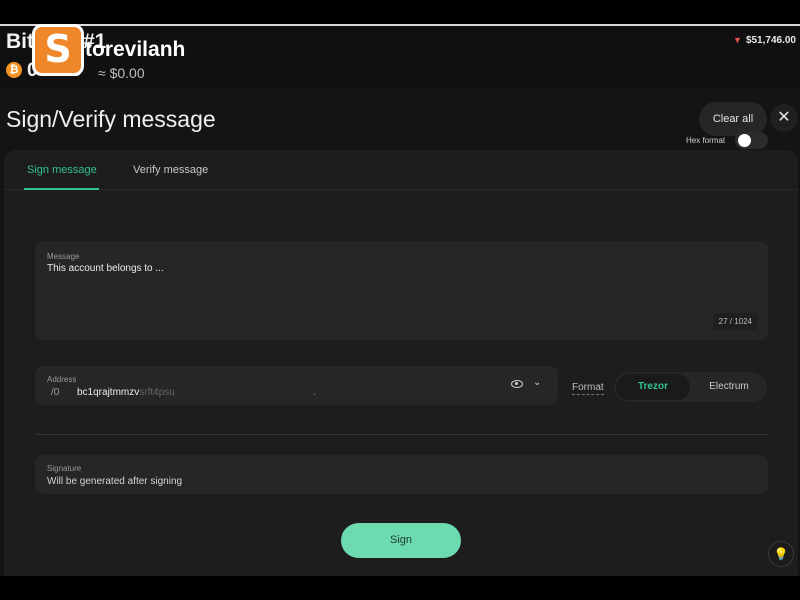 The width and height of the screenshot is (800, 600). Describe the element at coordinates (517, 384) in the screenshot. I see `eye-icon` at that location.